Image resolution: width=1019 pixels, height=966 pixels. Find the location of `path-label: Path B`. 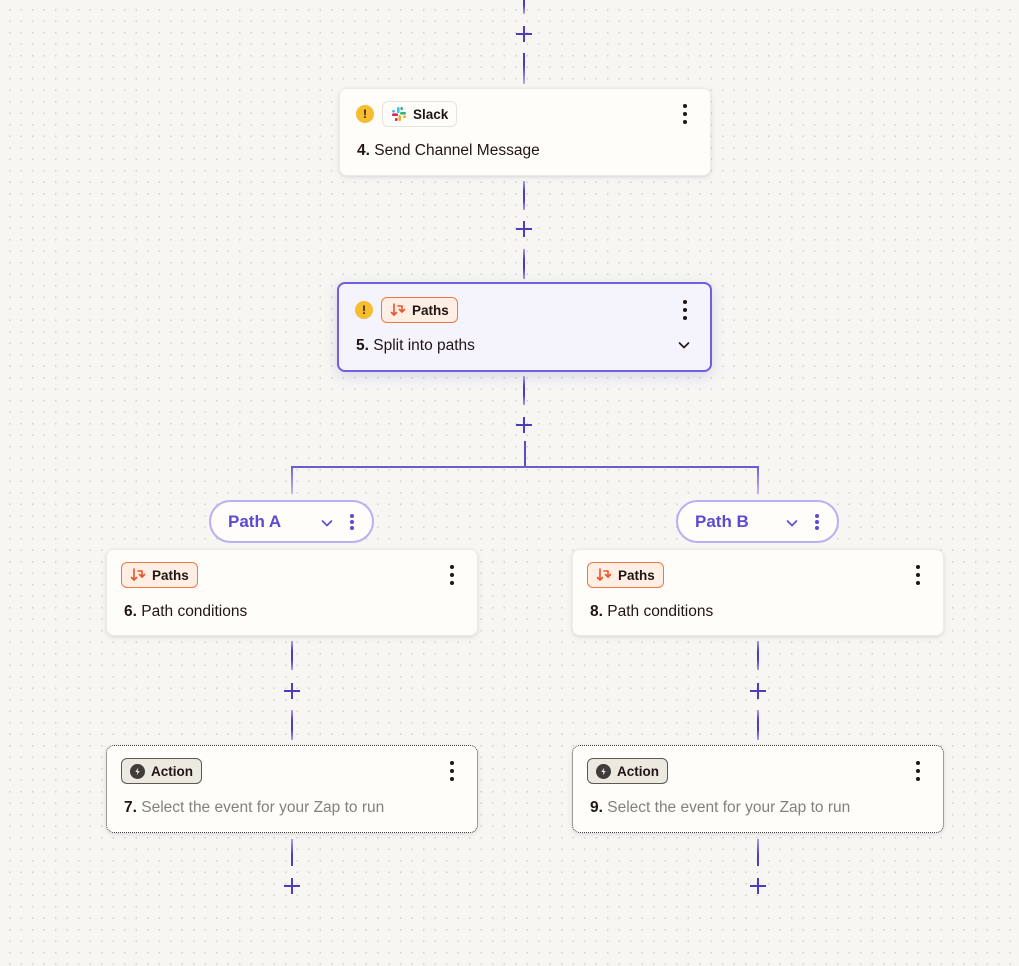

path-label: Path B is located at coordinates (722, 521).